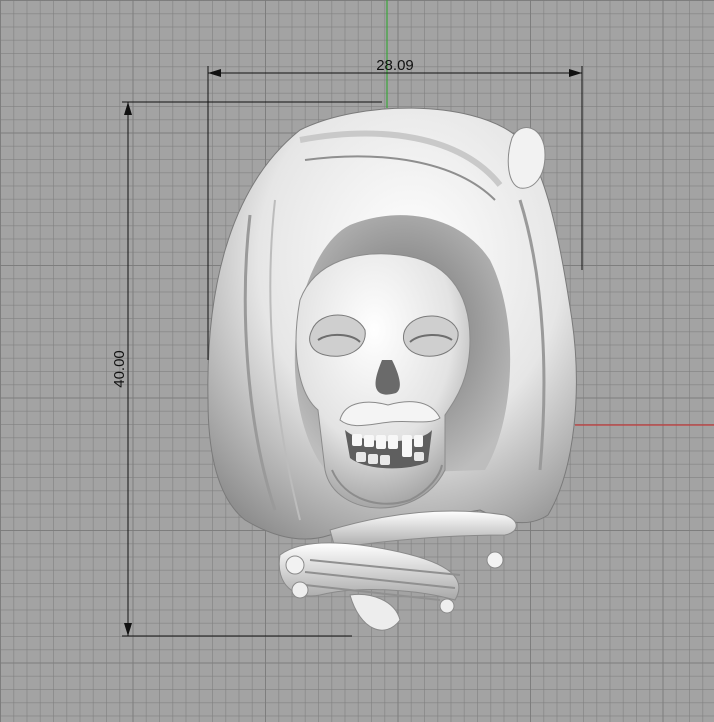 The width and height of the screenshot is (714, 722). Describe the element at coordinates (128, 629) in the screenshot. I see `dim-height-arrow-bottom` at that location.